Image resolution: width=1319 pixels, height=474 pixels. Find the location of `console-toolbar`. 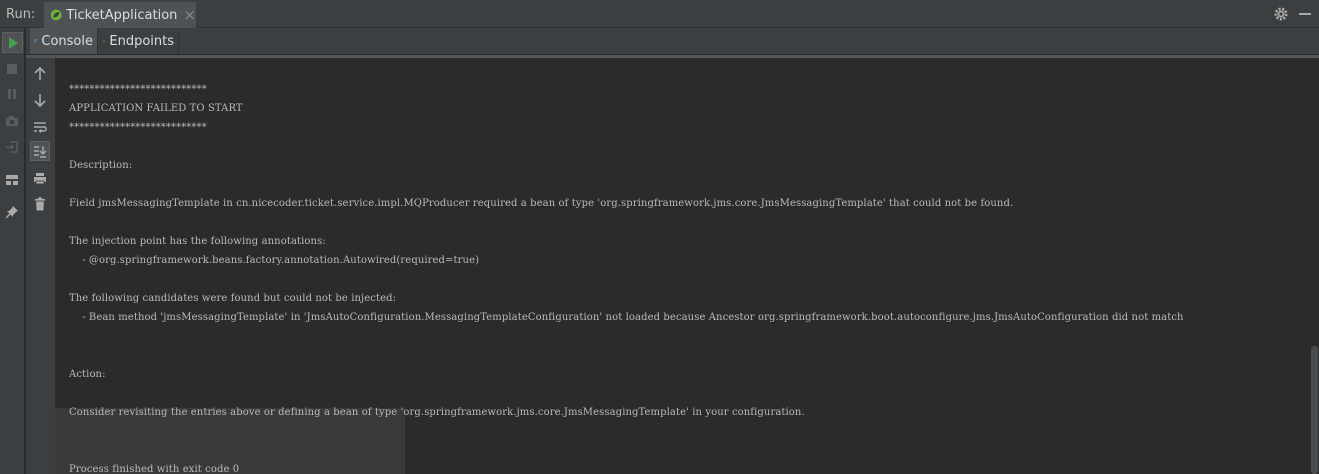

console-toolbar is located at coordinates (40, 266).